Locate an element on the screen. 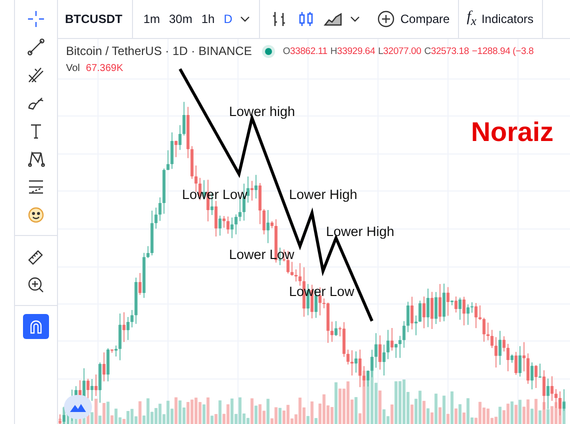 The image size is (570, 424). pattern-icon is located at coordinates (36, 158).